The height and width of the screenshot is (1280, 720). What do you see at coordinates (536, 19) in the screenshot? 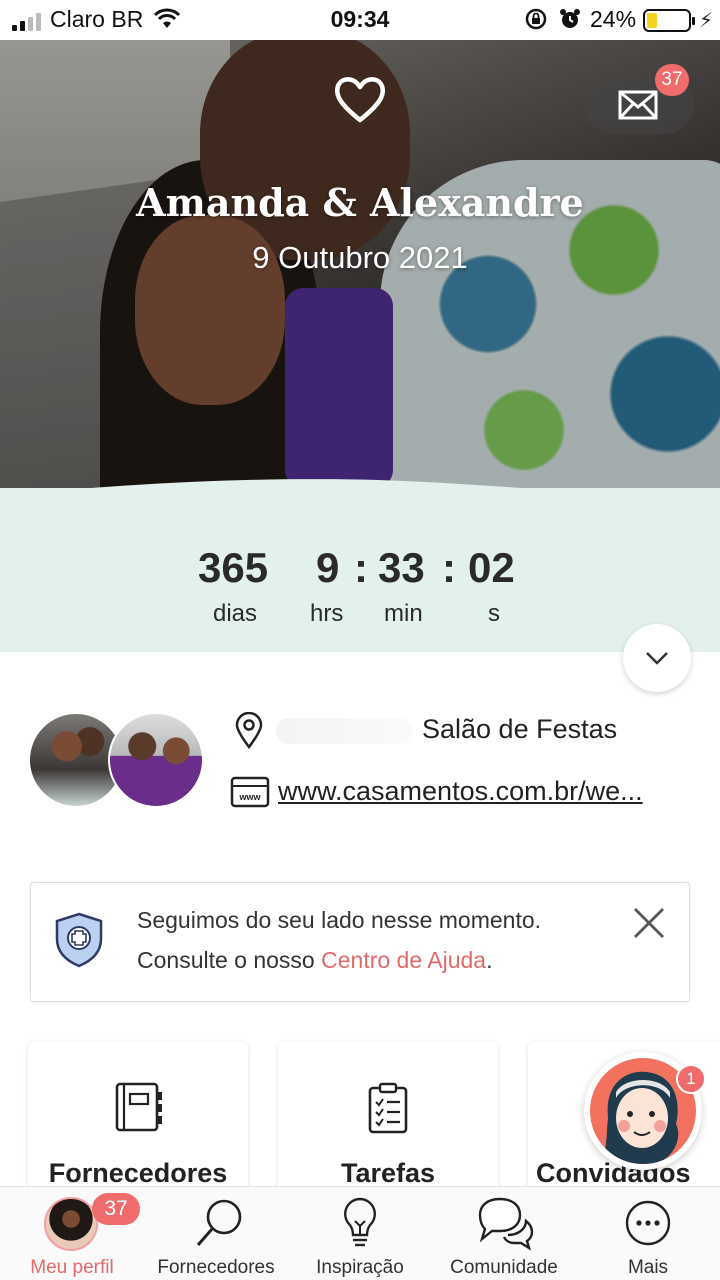
I see `rotation-lock-icon` at bounding box center [536, 19].